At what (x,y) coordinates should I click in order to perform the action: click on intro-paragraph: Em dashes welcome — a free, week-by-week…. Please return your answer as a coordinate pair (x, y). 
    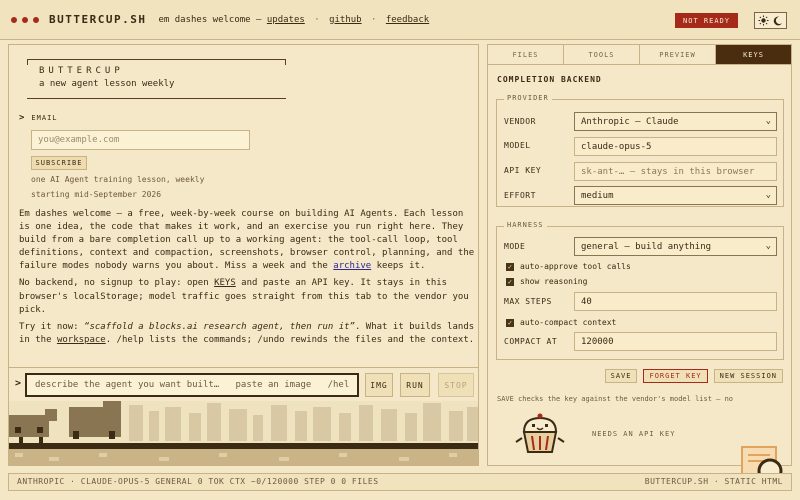
    Looking at the image, I should click on (247, 240).